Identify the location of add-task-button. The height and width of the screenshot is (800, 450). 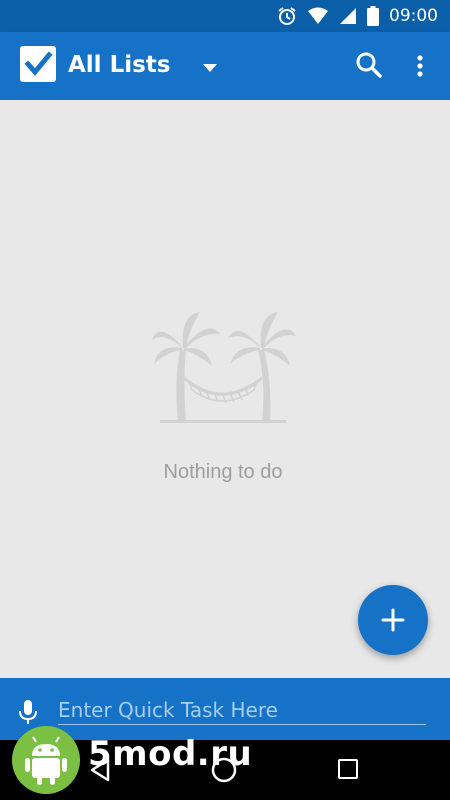
(393, 620).